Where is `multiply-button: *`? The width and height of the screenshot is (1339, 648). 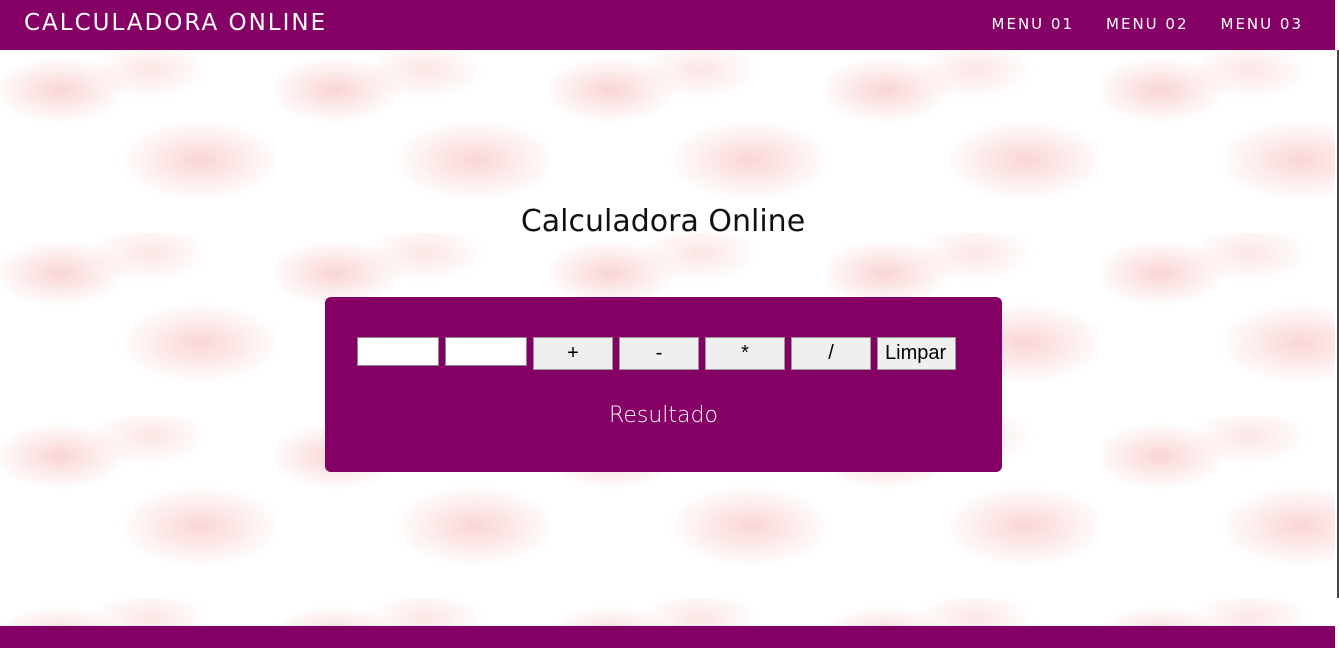
multiply-button: * is located at coordinates (745, 353).